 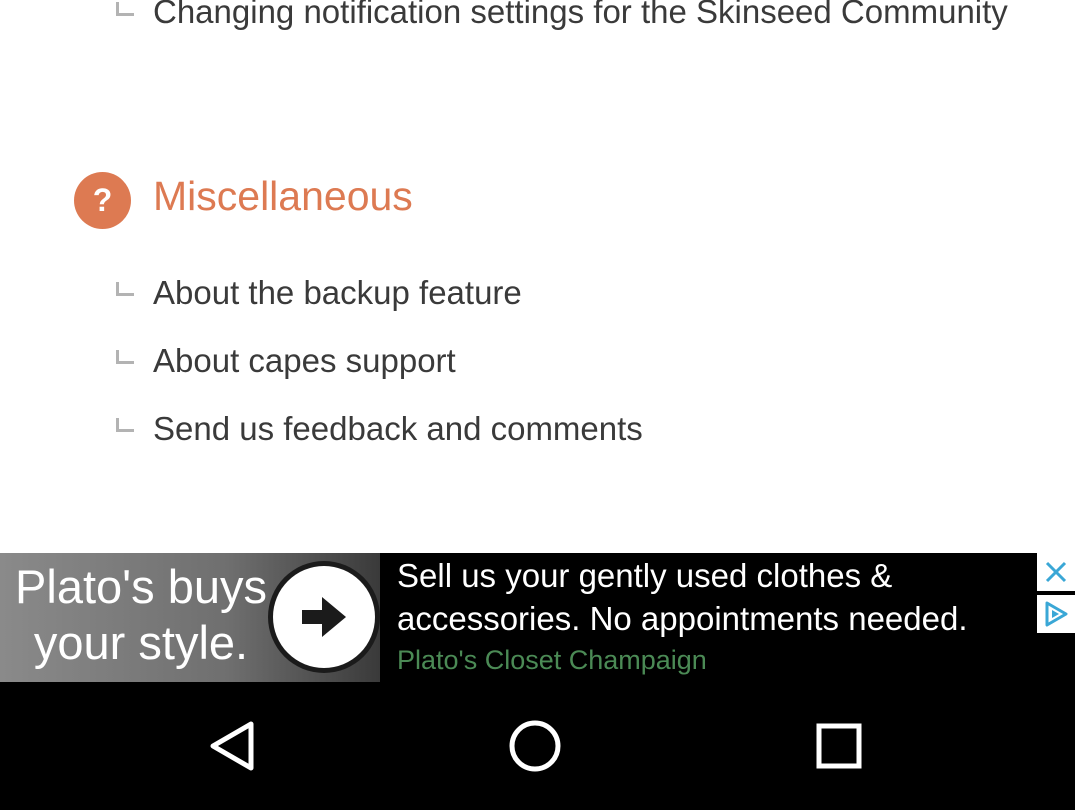 I want to click on help-item-label: About the backup feature, so click(x=337, y=292).